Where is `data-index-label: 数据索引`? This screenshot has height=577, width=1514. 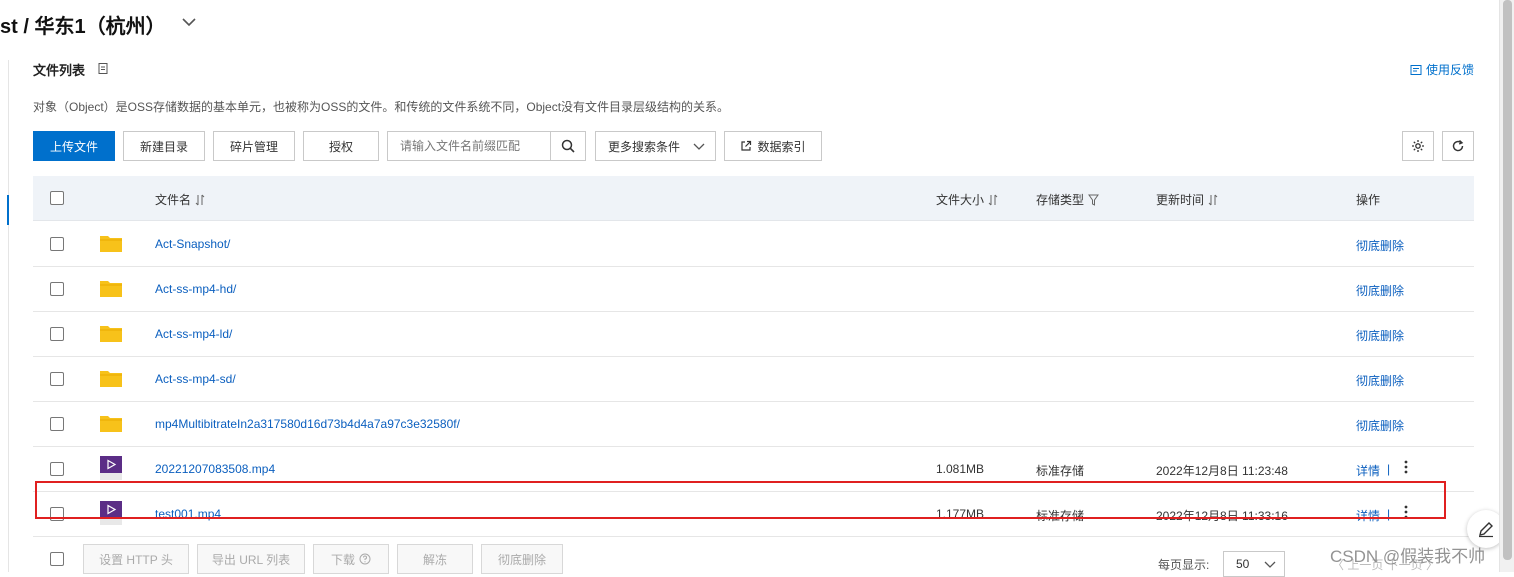
data-index-label: 数据索引 is located at coordinates (781, 146).